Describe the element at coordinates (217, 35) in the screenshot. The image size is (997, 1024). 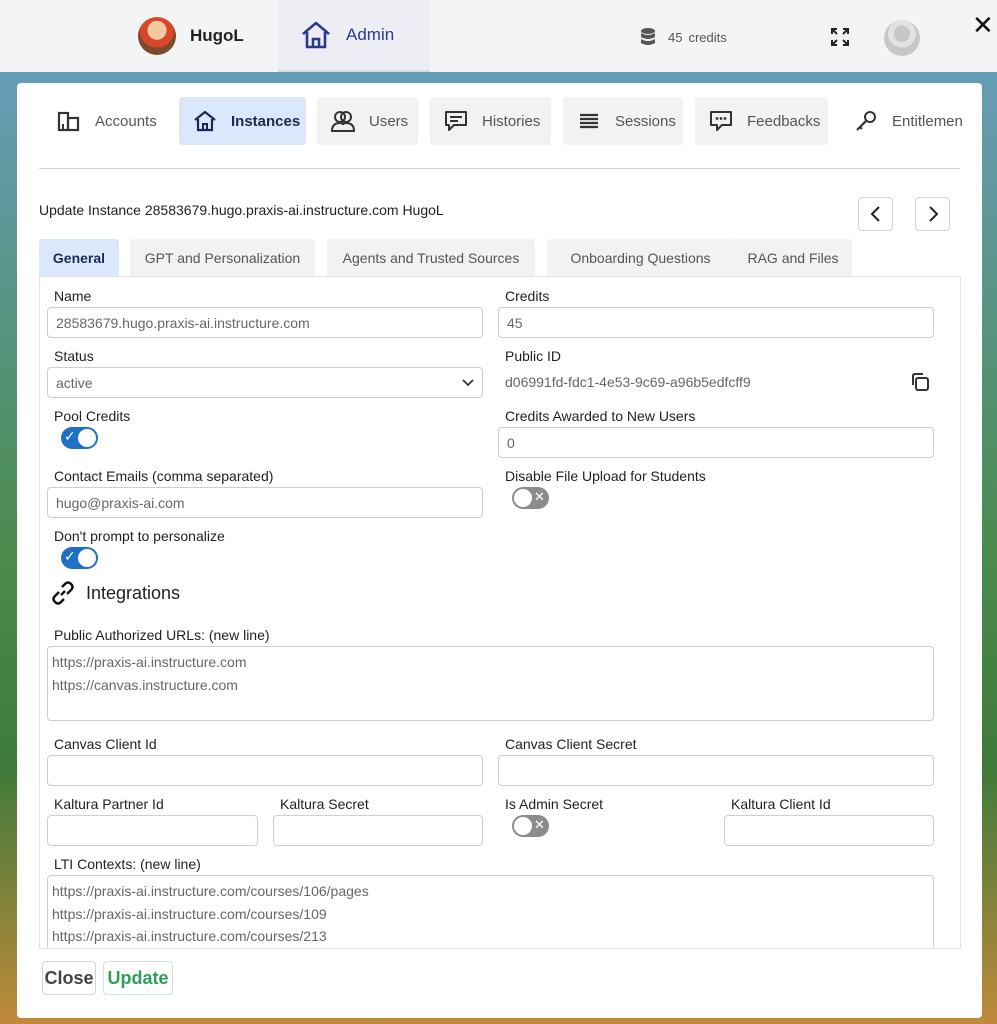
I see `username: HugoL` at that location.